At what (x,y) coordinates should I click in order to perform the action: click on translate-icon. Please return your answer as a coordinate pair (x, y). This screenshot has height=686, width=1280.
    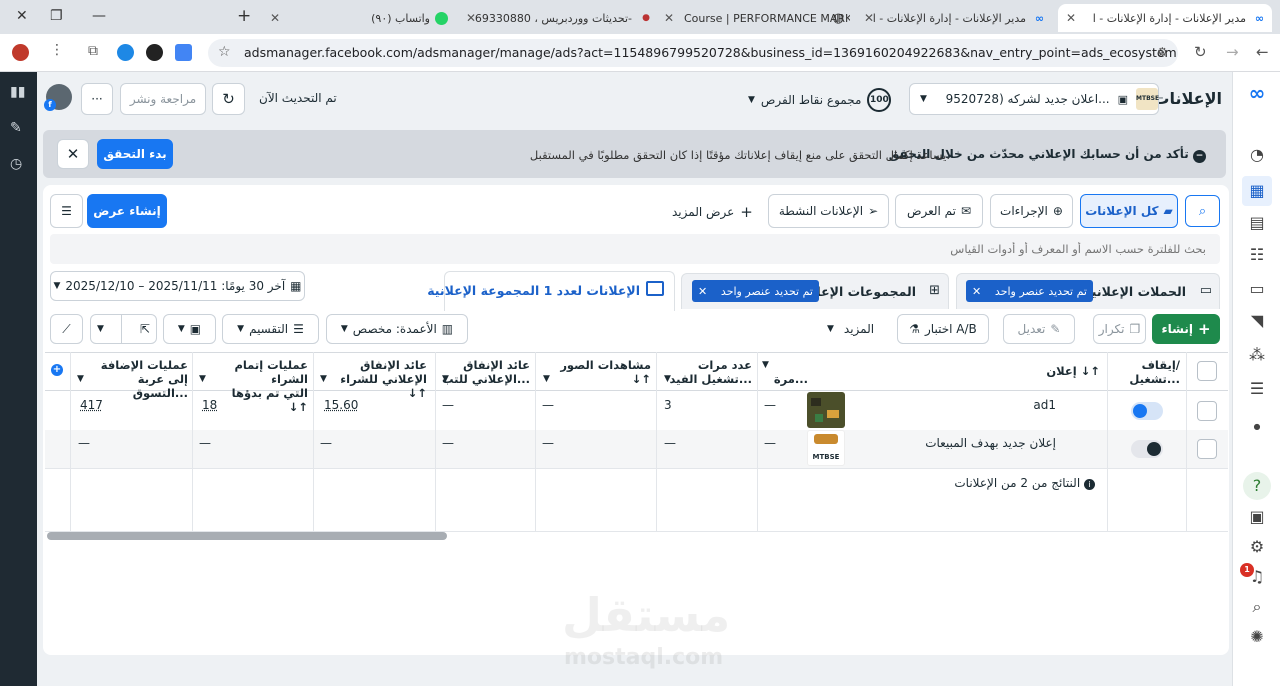
    Looking at the image, I should click on (183, 52).